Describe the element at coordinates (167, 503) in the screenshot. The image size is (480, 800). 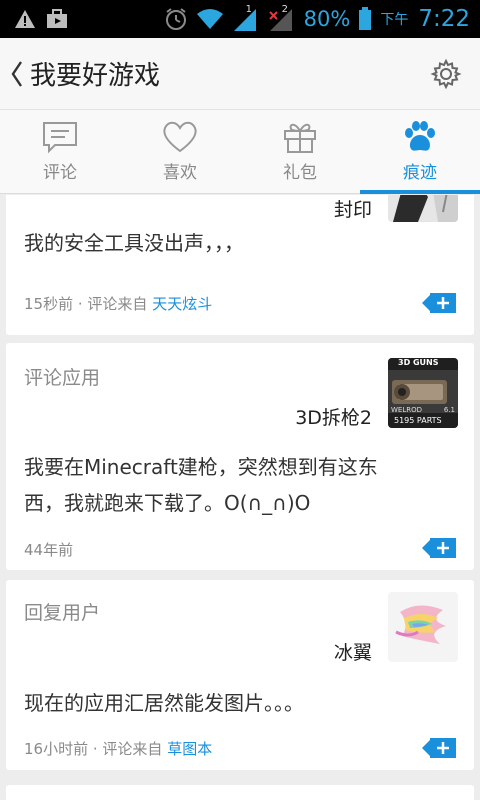
I see `comment-line: 西，我就跑来下载了。O(∩_∩)O` at that location.